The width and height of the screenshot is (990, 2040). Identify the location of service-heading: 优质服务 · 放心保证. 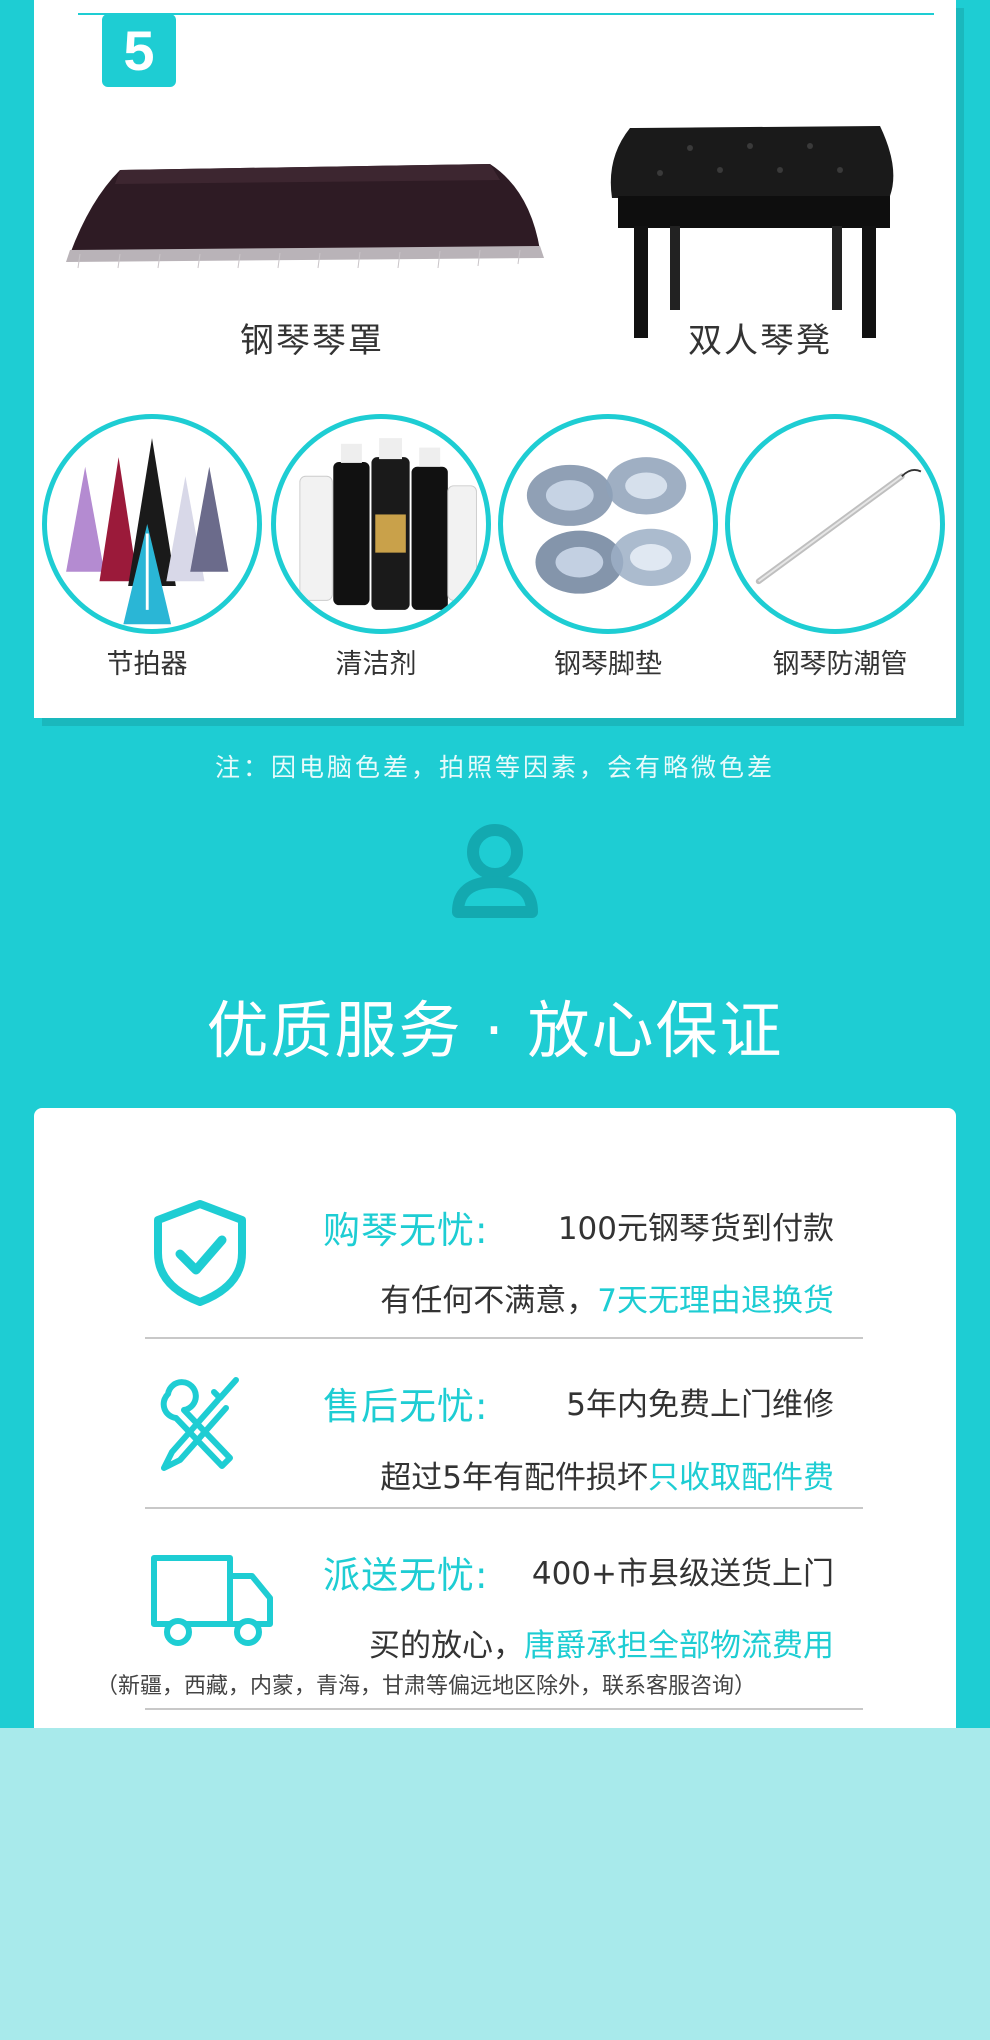
(495, 1030).